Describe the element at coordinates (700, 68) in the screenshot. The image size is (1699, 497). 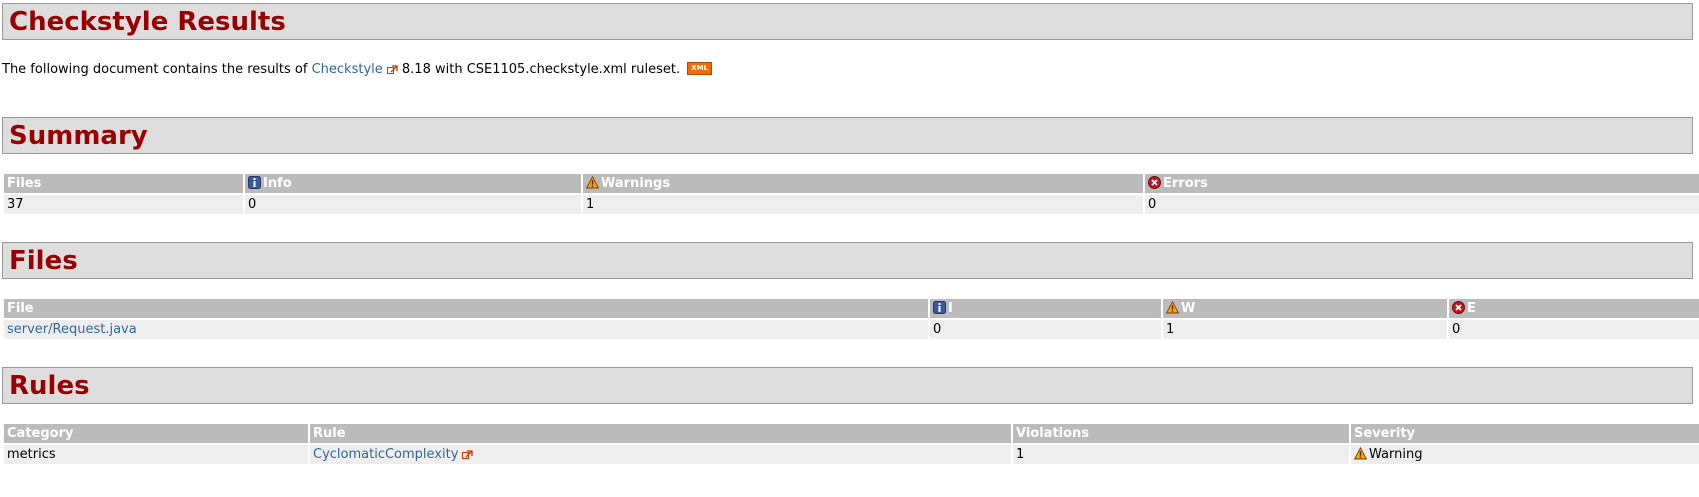
I see `xml-feed-icon: XML` at that location.